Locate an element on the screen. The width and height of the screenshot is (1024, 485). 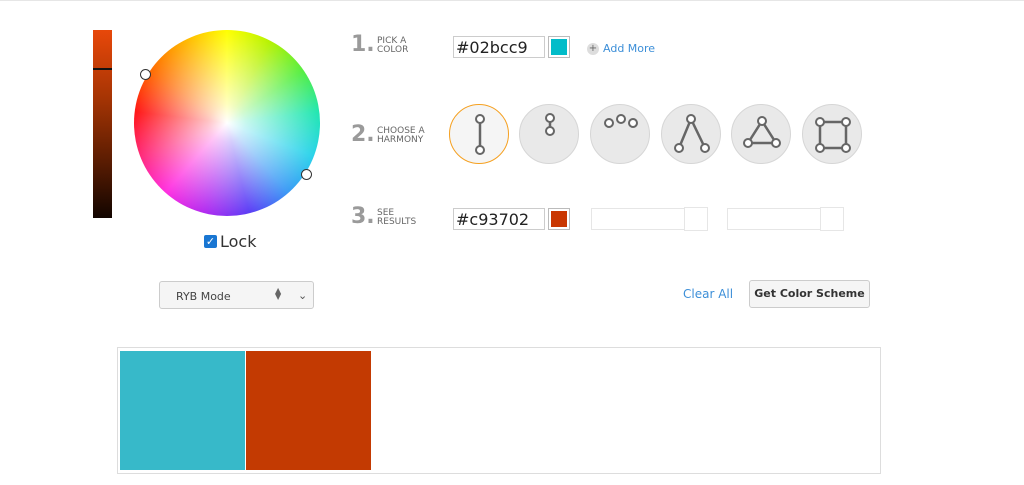
plus-icon: + is located at coordinates (593, 48).